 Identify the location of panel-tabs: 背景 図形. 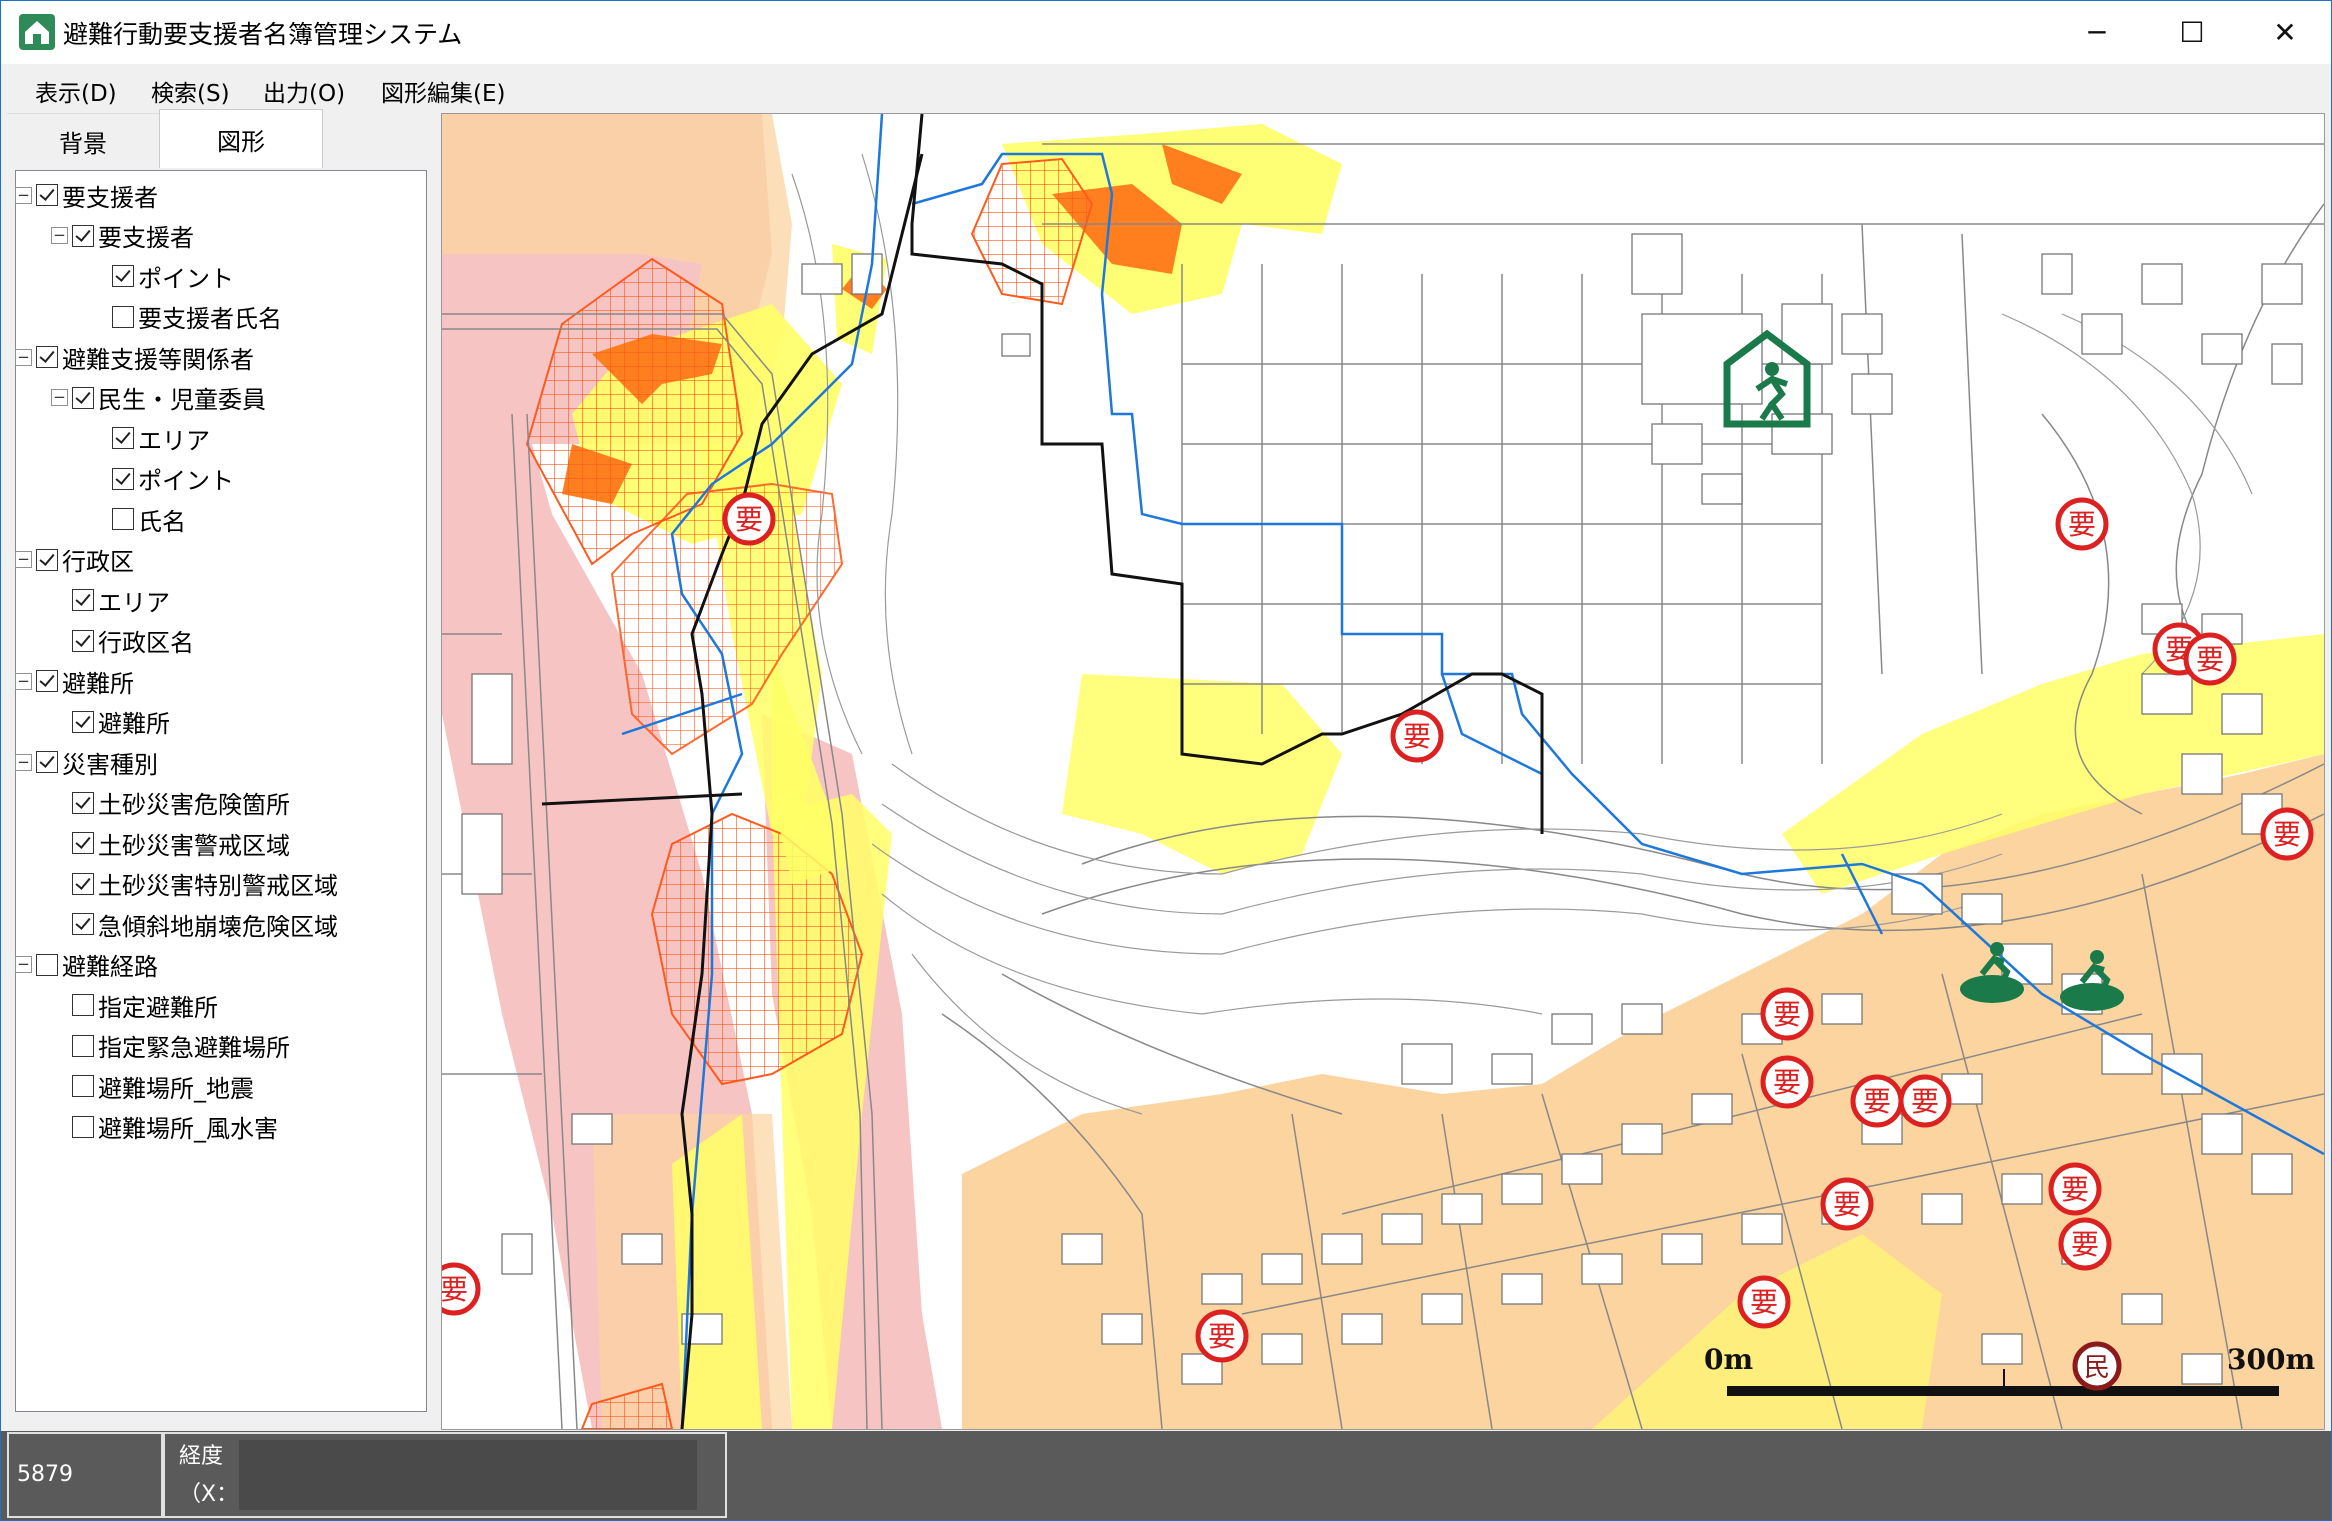
(222, 138).